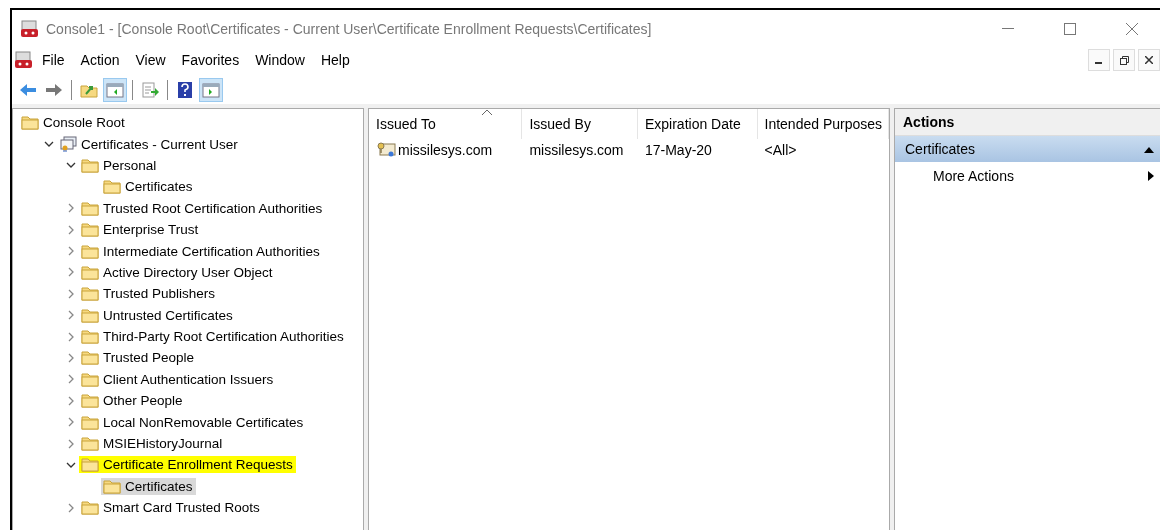 The height and width of the screenshot is (530, 1160). I want to click on actions-title: Actions, so click(1027, 122).